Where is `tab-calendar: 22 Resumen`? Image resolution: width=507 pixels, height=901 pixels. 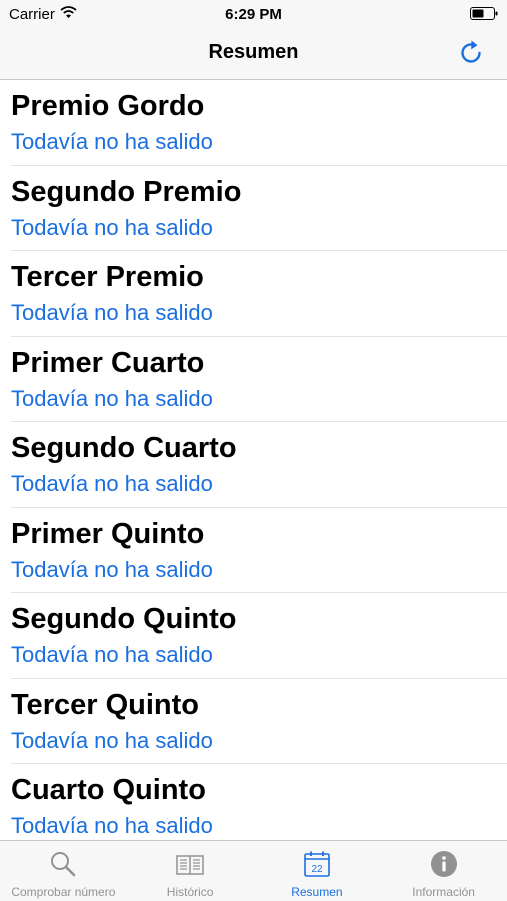 tab-calendar: 22 Resumen is located at coordinates (317, 871).